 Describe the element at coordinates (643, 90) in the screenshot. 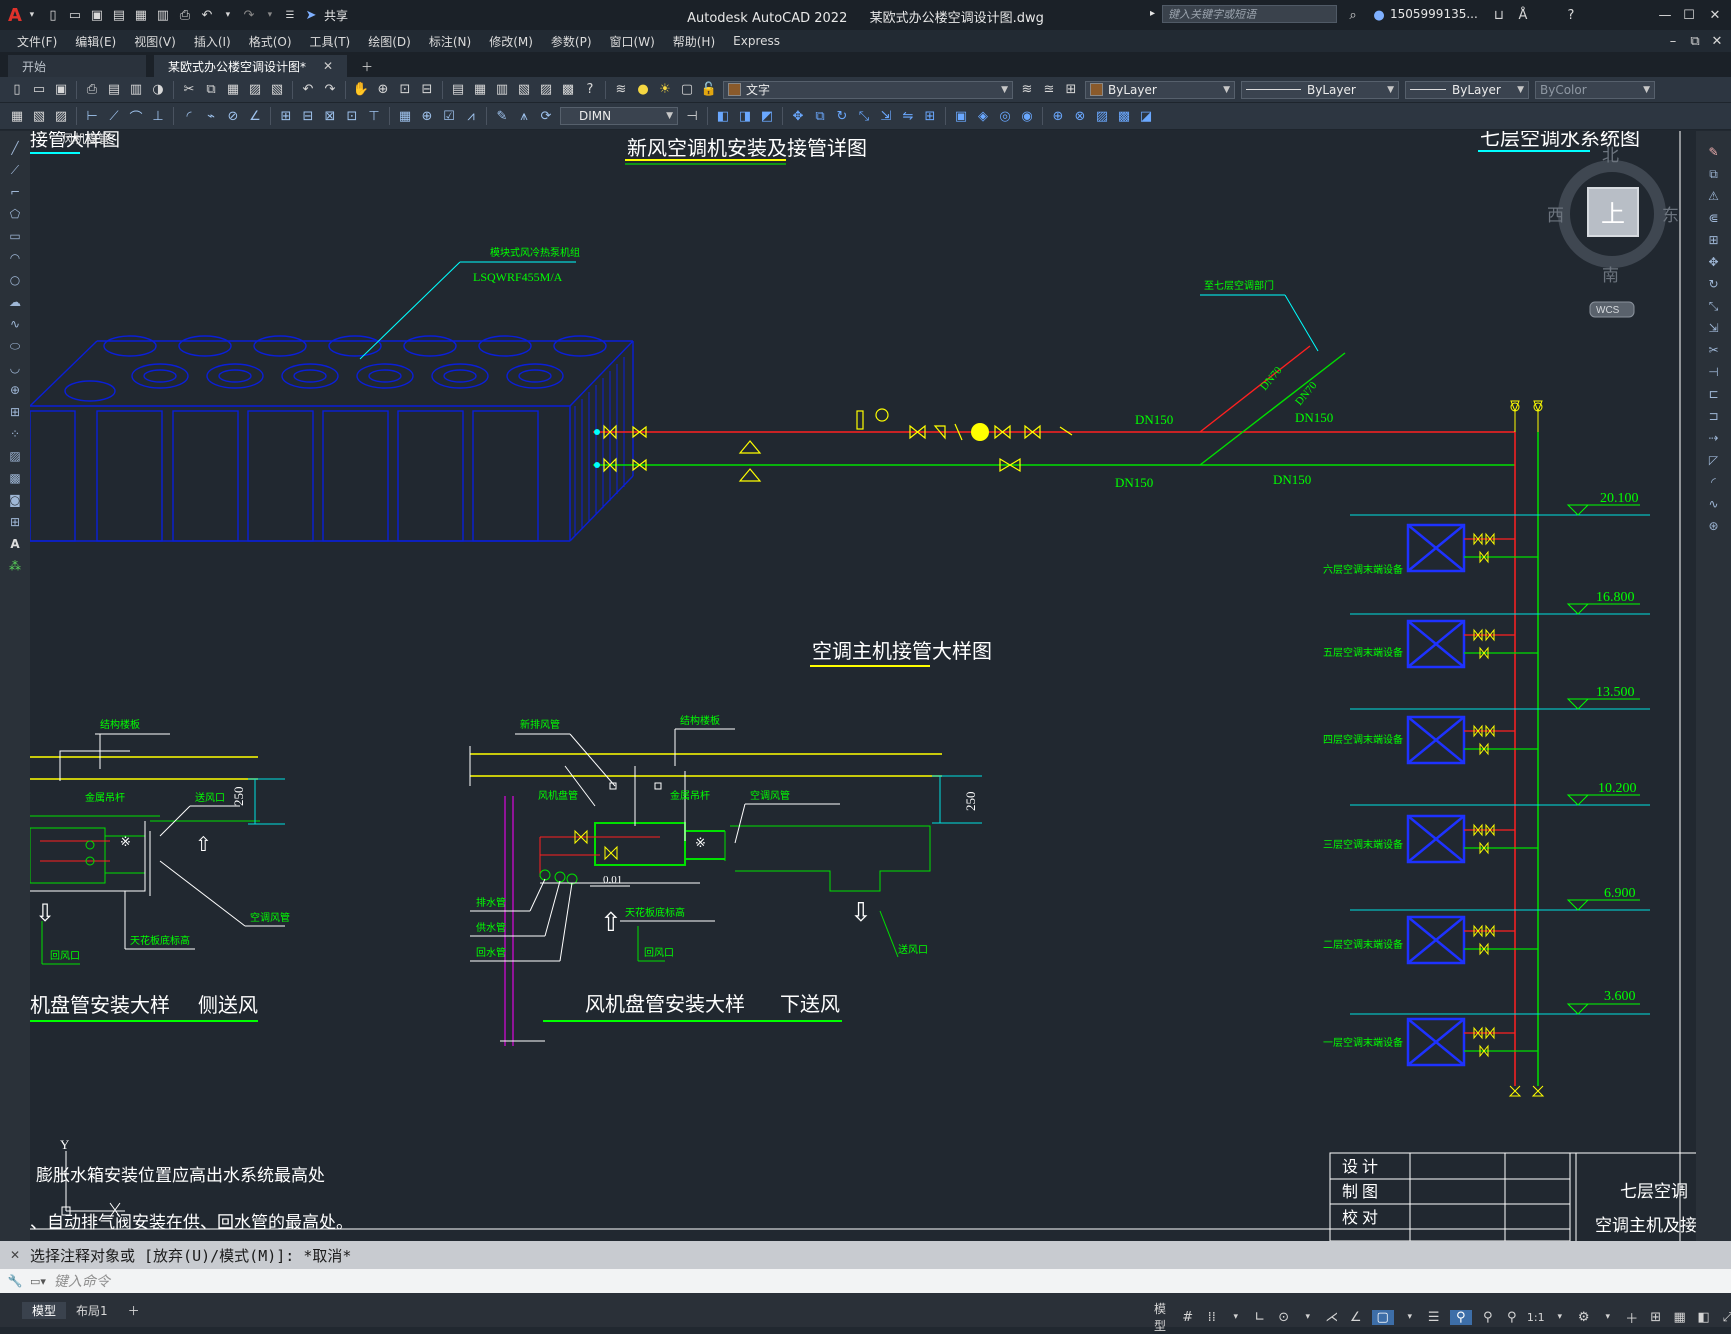

I see `layer-on-icon: ●` at that location.